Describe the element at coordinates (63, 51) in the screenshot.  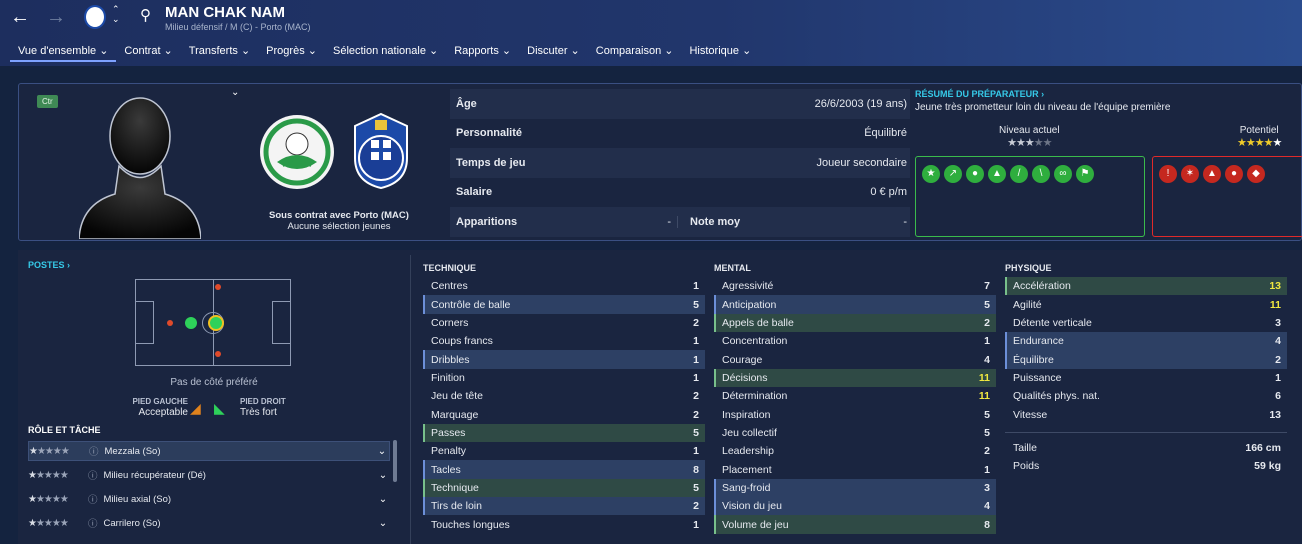
I see `tab-overview: Vue d'ensemble ⌄` at that location.